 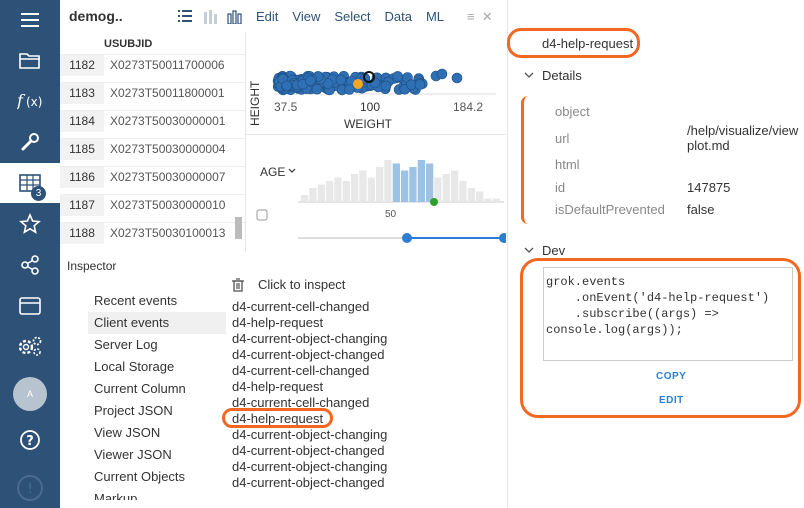 I want to click on scatter-canvas: 37.5 100 184.2 WEIGHT HEIGHT, so click(x=376, y=83).